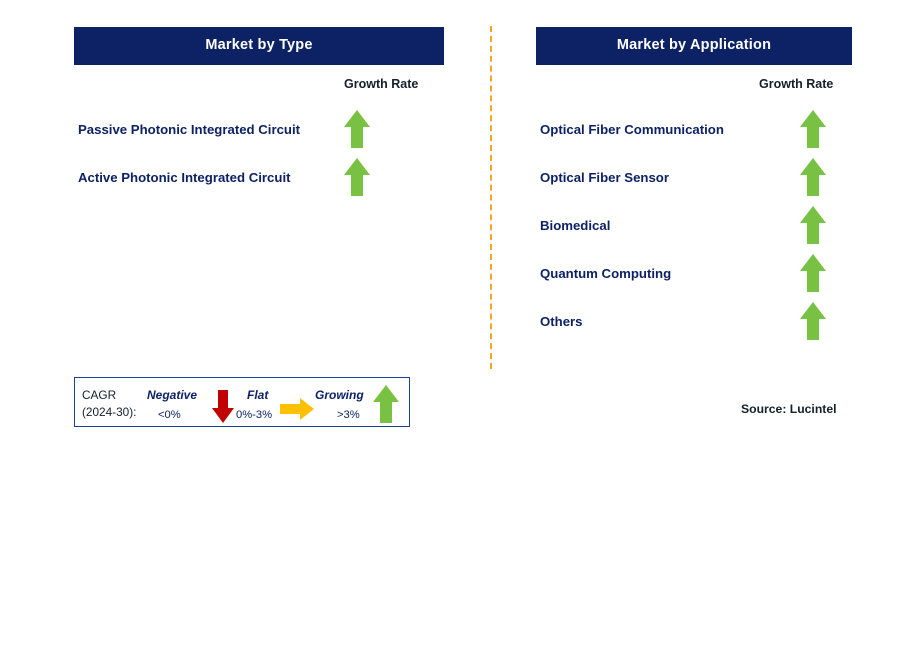 This screenshot has width=916, height=663. Describe the element at coordinates (348, 415) in the screenshot. I see `legend-range-growing: >3%` at that location.